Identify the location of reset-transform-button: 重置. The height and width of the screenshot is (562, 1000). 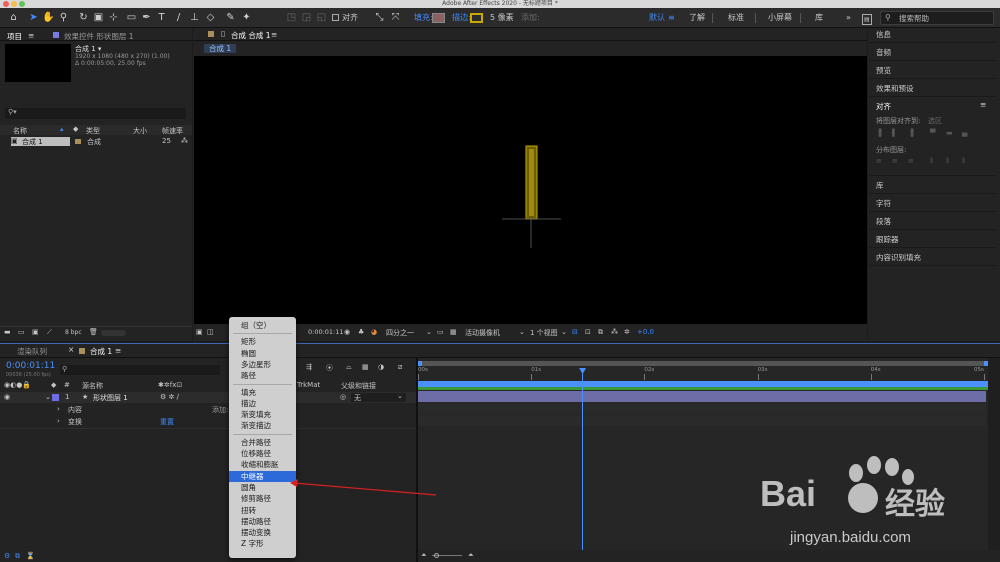
(167, 422).